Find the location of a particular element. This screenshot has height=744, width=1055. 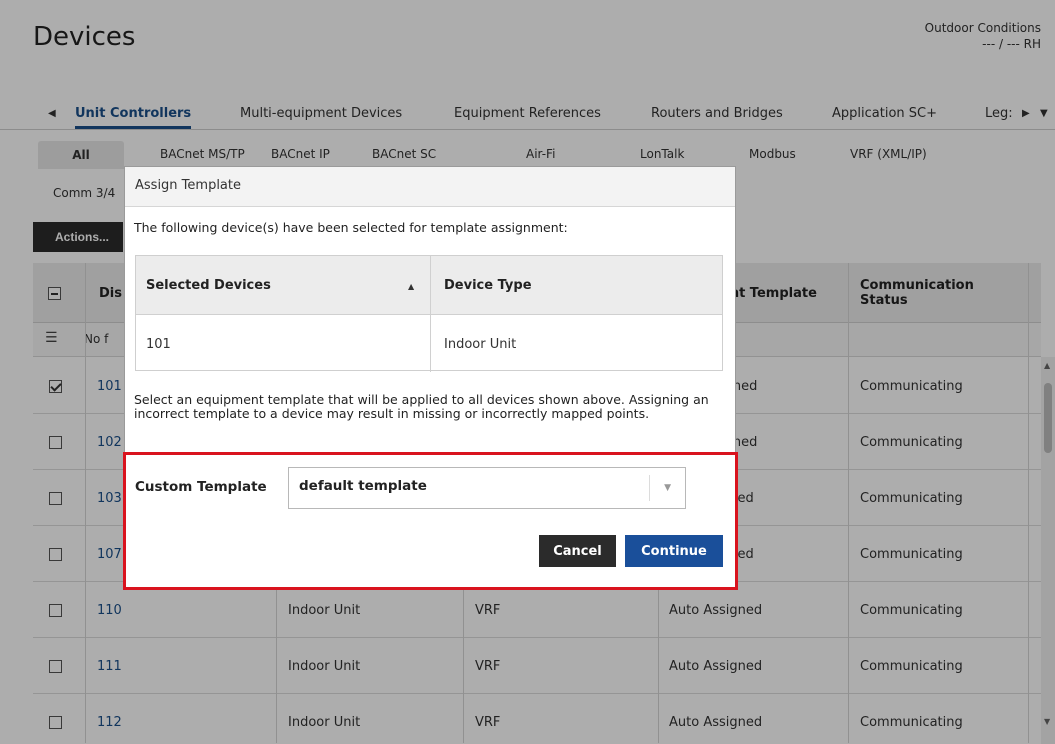

selected-device-type-cell: Indoor Unit is located at coordinates (480, 344).